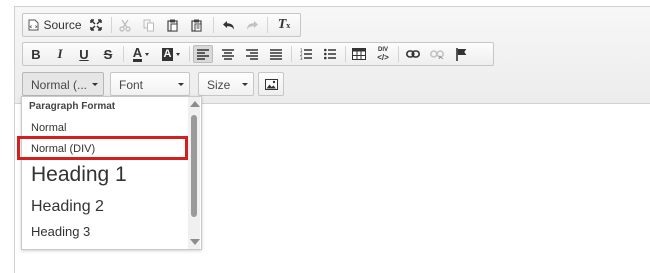 The width and height of the screenshot is (650, 273). I want to click on unlink-icon, so click(437, 54).